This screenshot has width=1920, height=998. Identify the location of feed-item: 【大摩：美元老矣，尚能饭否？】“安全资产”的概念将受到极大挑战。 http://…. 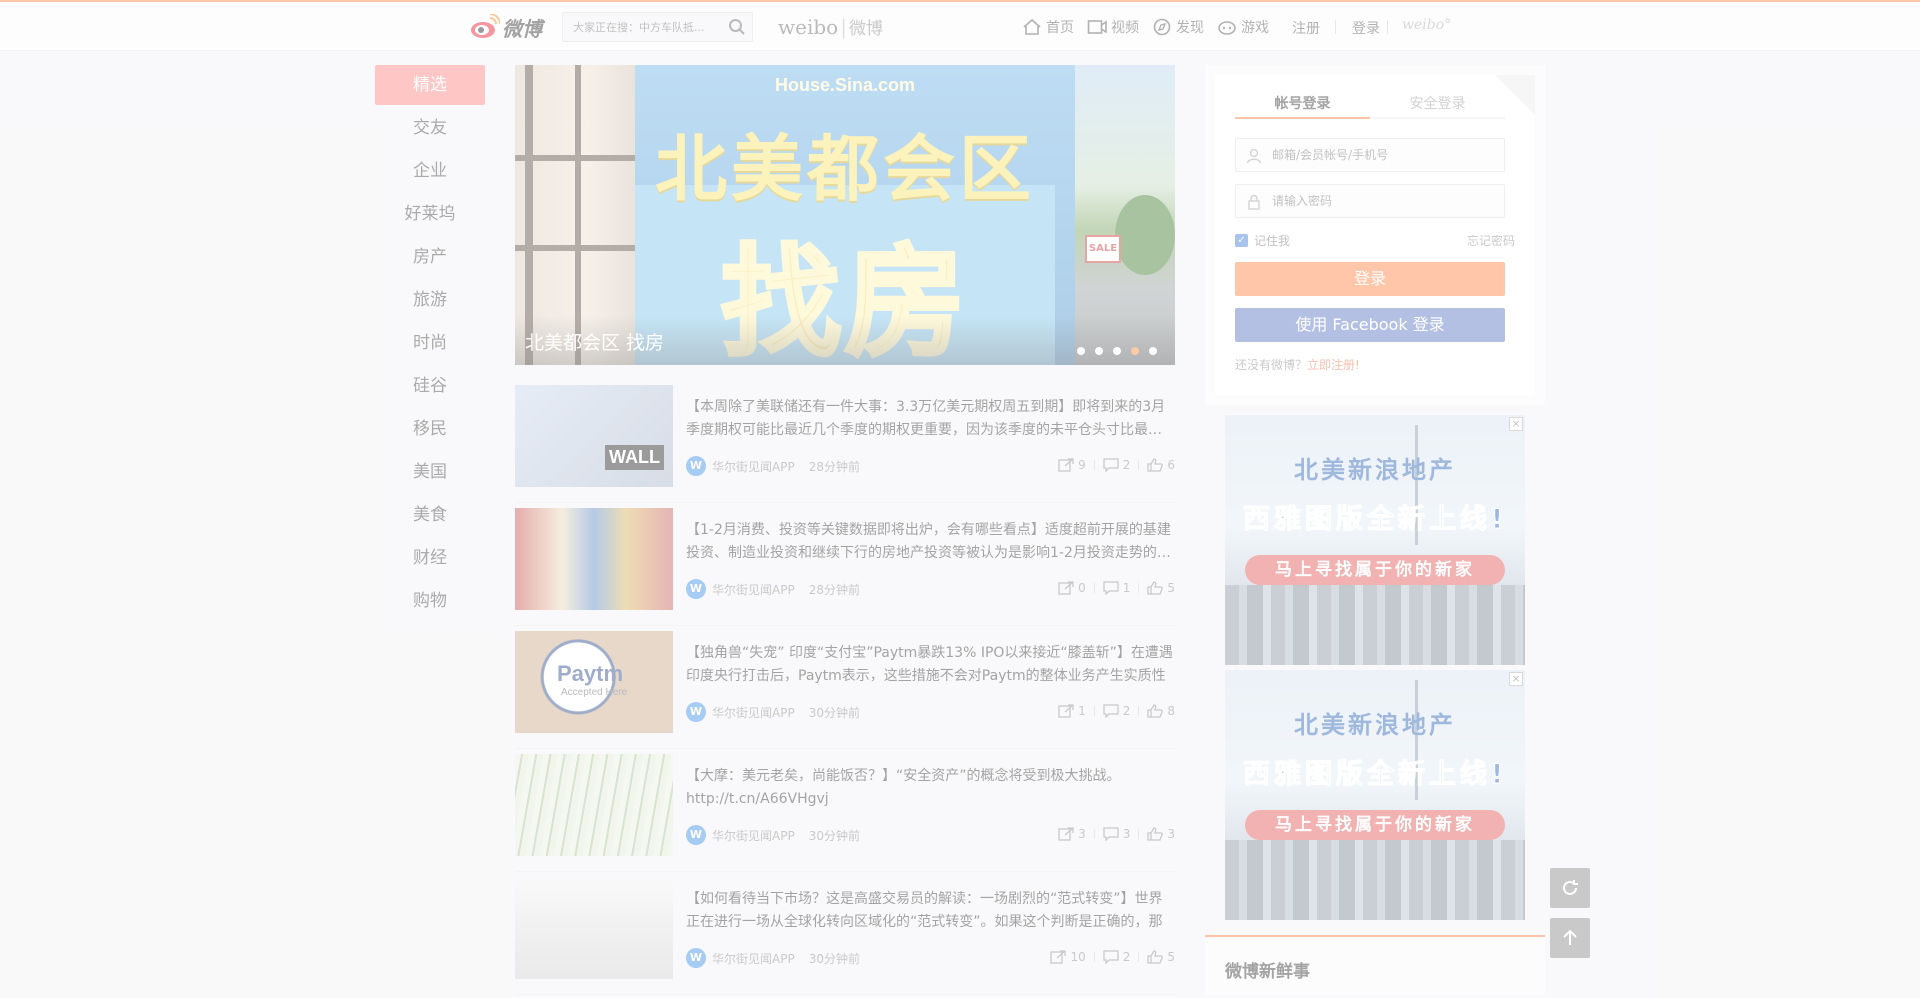
(845, 810).